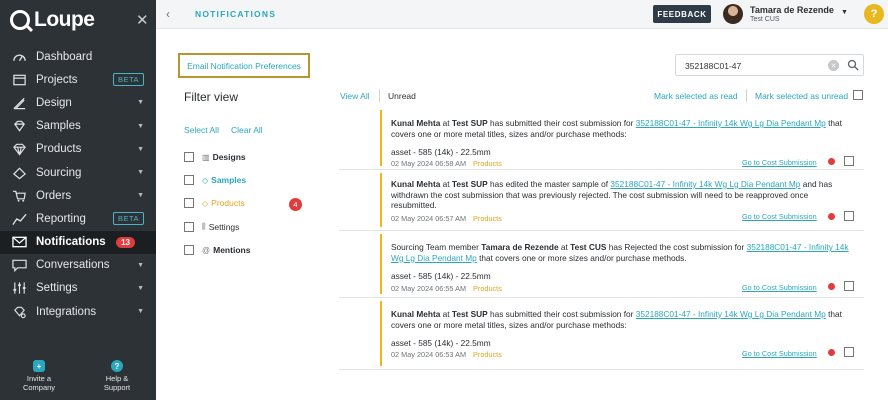 The height and width of the screenshot is (400, 888). I want to click on tab-divider, so click(379, 95).